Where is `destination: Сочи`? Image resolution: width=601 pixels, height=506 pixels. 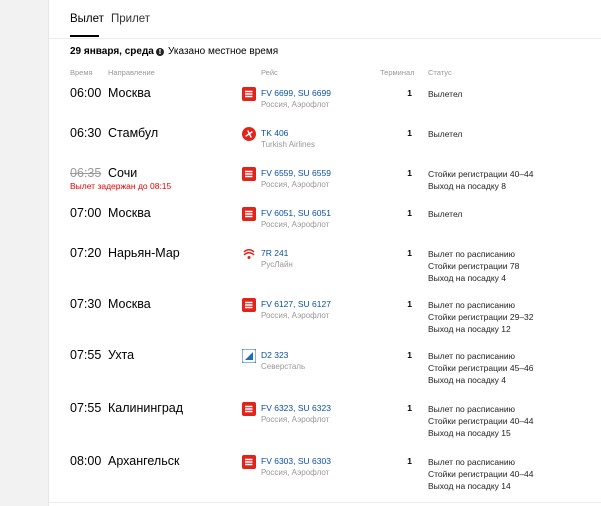 destination: Сочи is located at coordinates (123, 173).